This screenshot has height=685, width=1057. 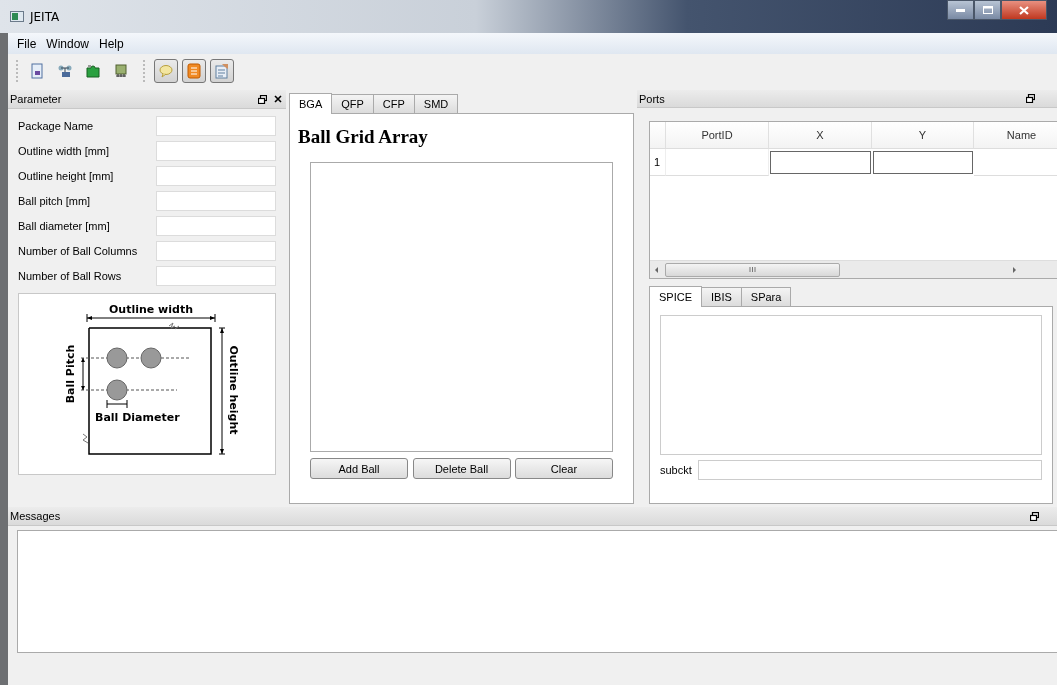 I want to click on maximize-icon, so click(x=987, y=10).